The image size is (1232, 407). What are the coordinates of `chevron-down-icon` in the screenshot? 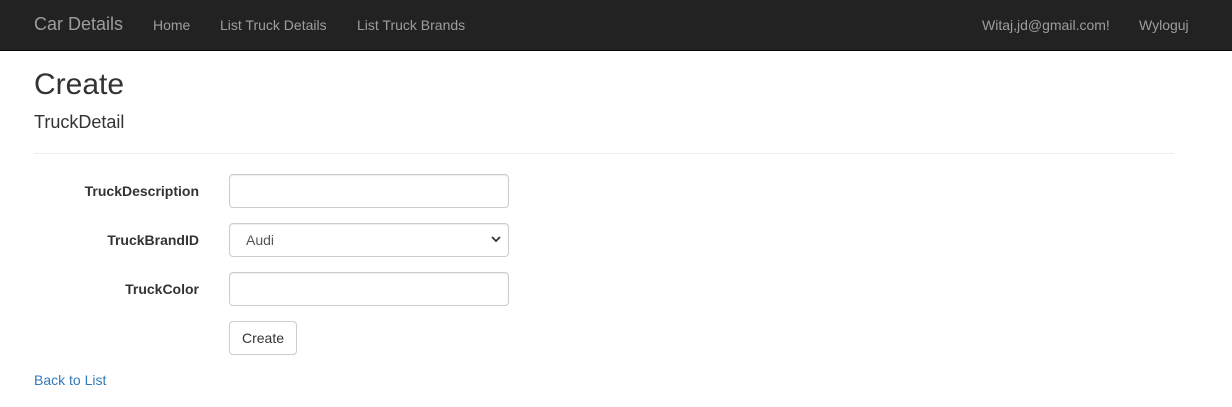 It's located at (496, 239).